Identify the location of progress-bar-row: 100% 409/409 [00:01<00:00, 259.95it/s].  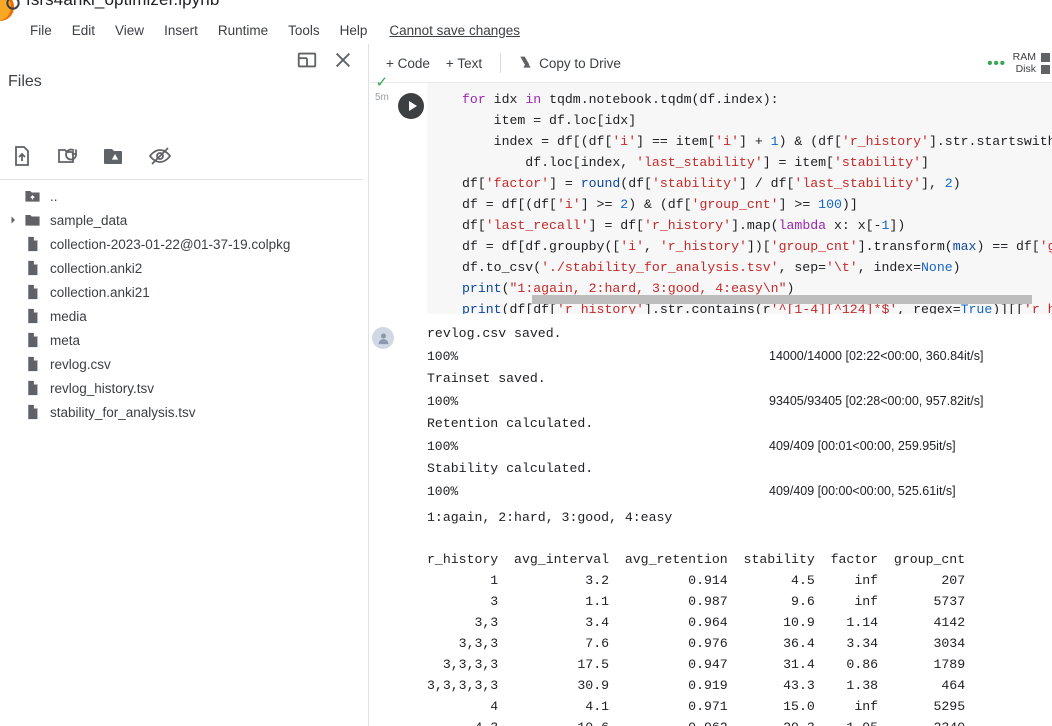
(739, 446).